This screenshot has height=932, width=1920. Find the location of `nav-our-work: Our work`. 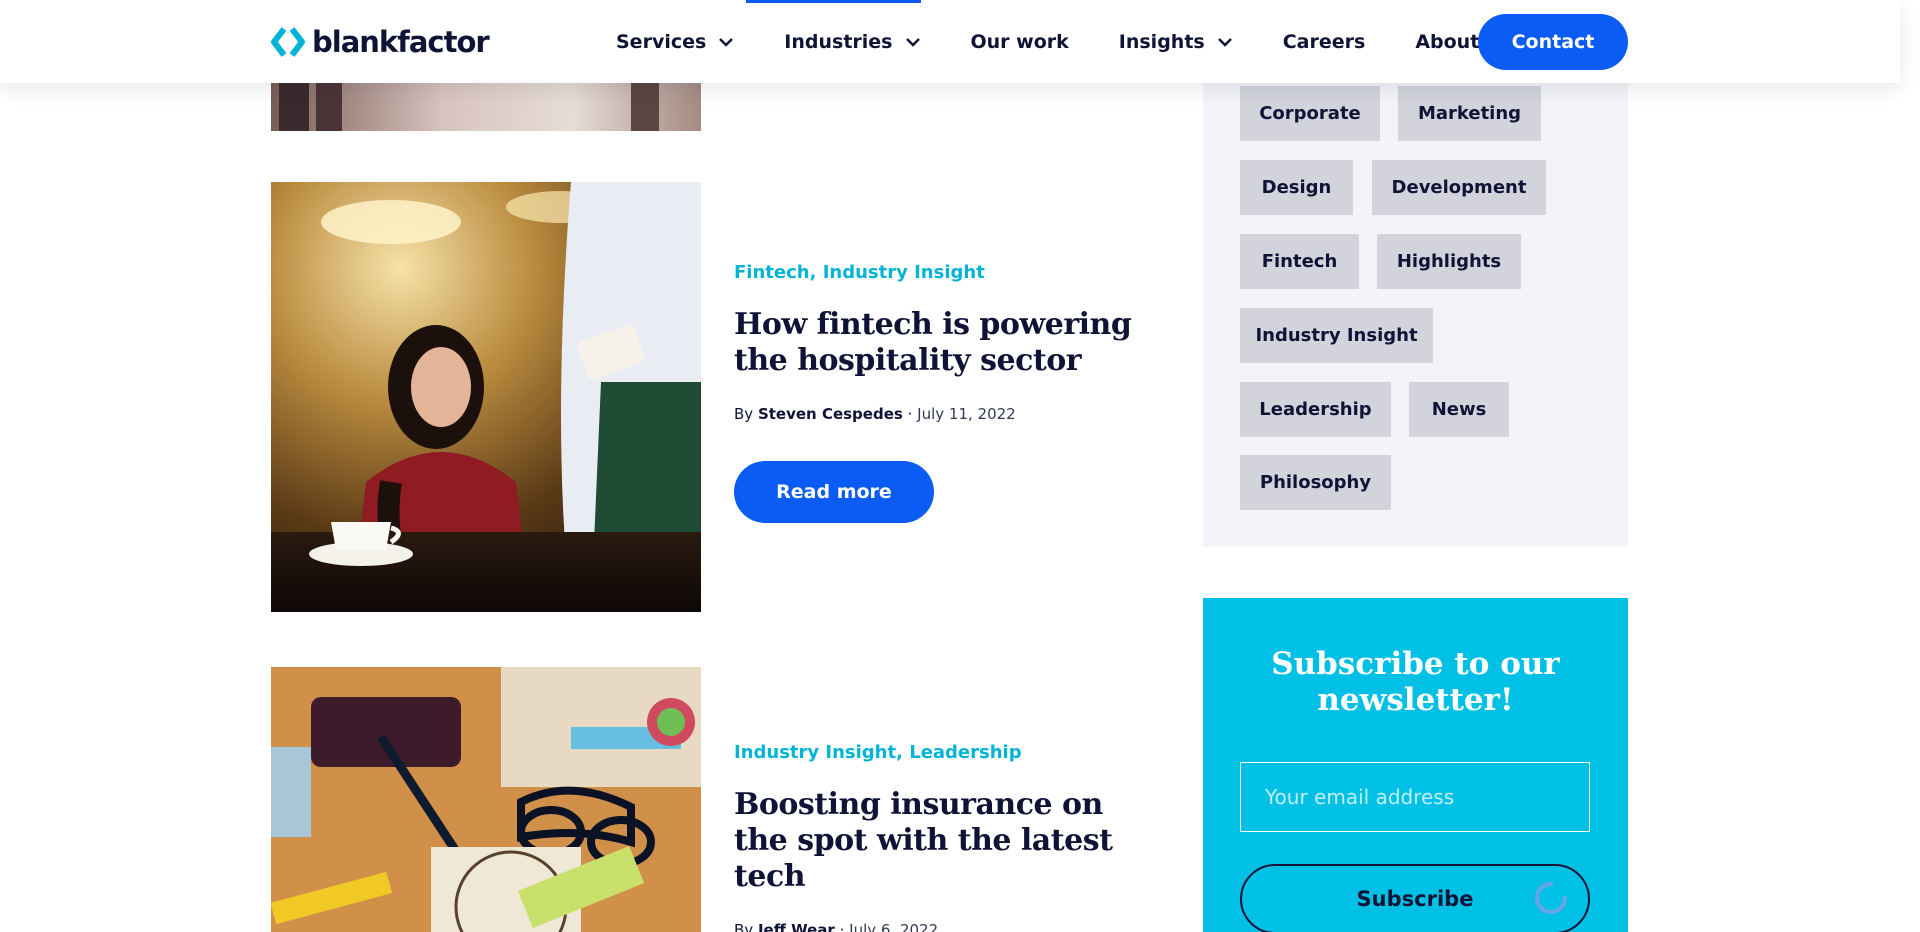

nav-our-work: Our work is located at coordinates (1020, 42).